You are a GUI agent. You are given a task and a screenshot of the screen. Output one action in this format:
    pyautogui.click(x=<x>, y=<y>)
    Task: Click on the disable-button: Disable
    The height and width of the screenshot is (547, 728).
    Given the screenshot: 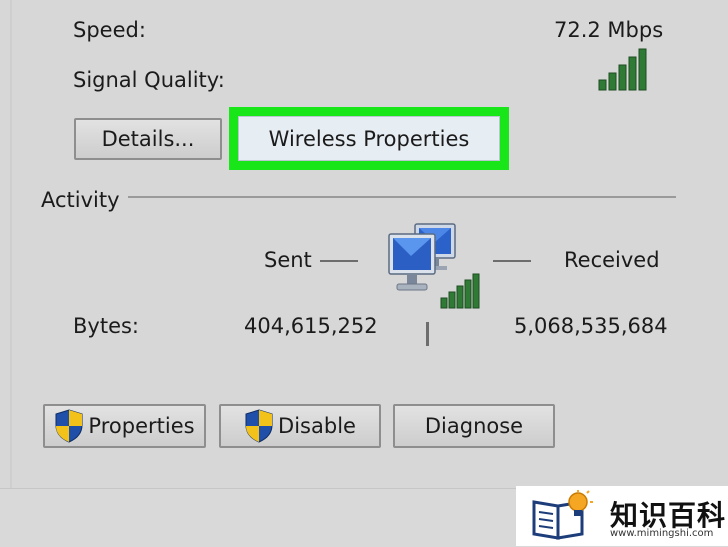 What is the action you would take?
    pyautogui.click(x=300, y=426)
    